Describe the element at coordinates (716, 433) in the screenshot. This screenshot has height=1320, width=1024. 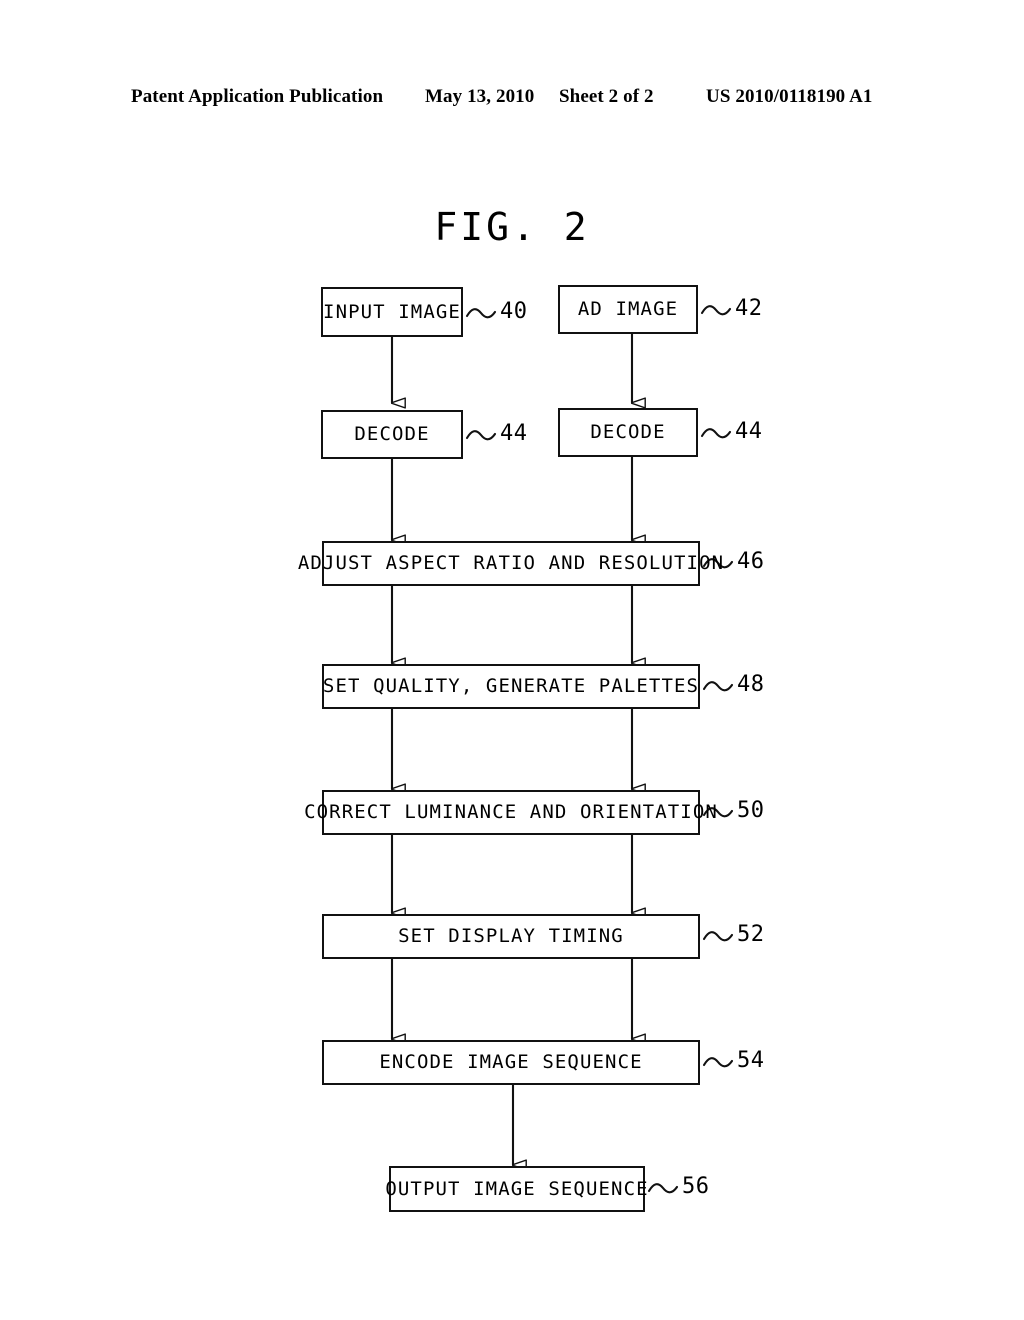
I see `callout-squiggle-44-right` at that location.